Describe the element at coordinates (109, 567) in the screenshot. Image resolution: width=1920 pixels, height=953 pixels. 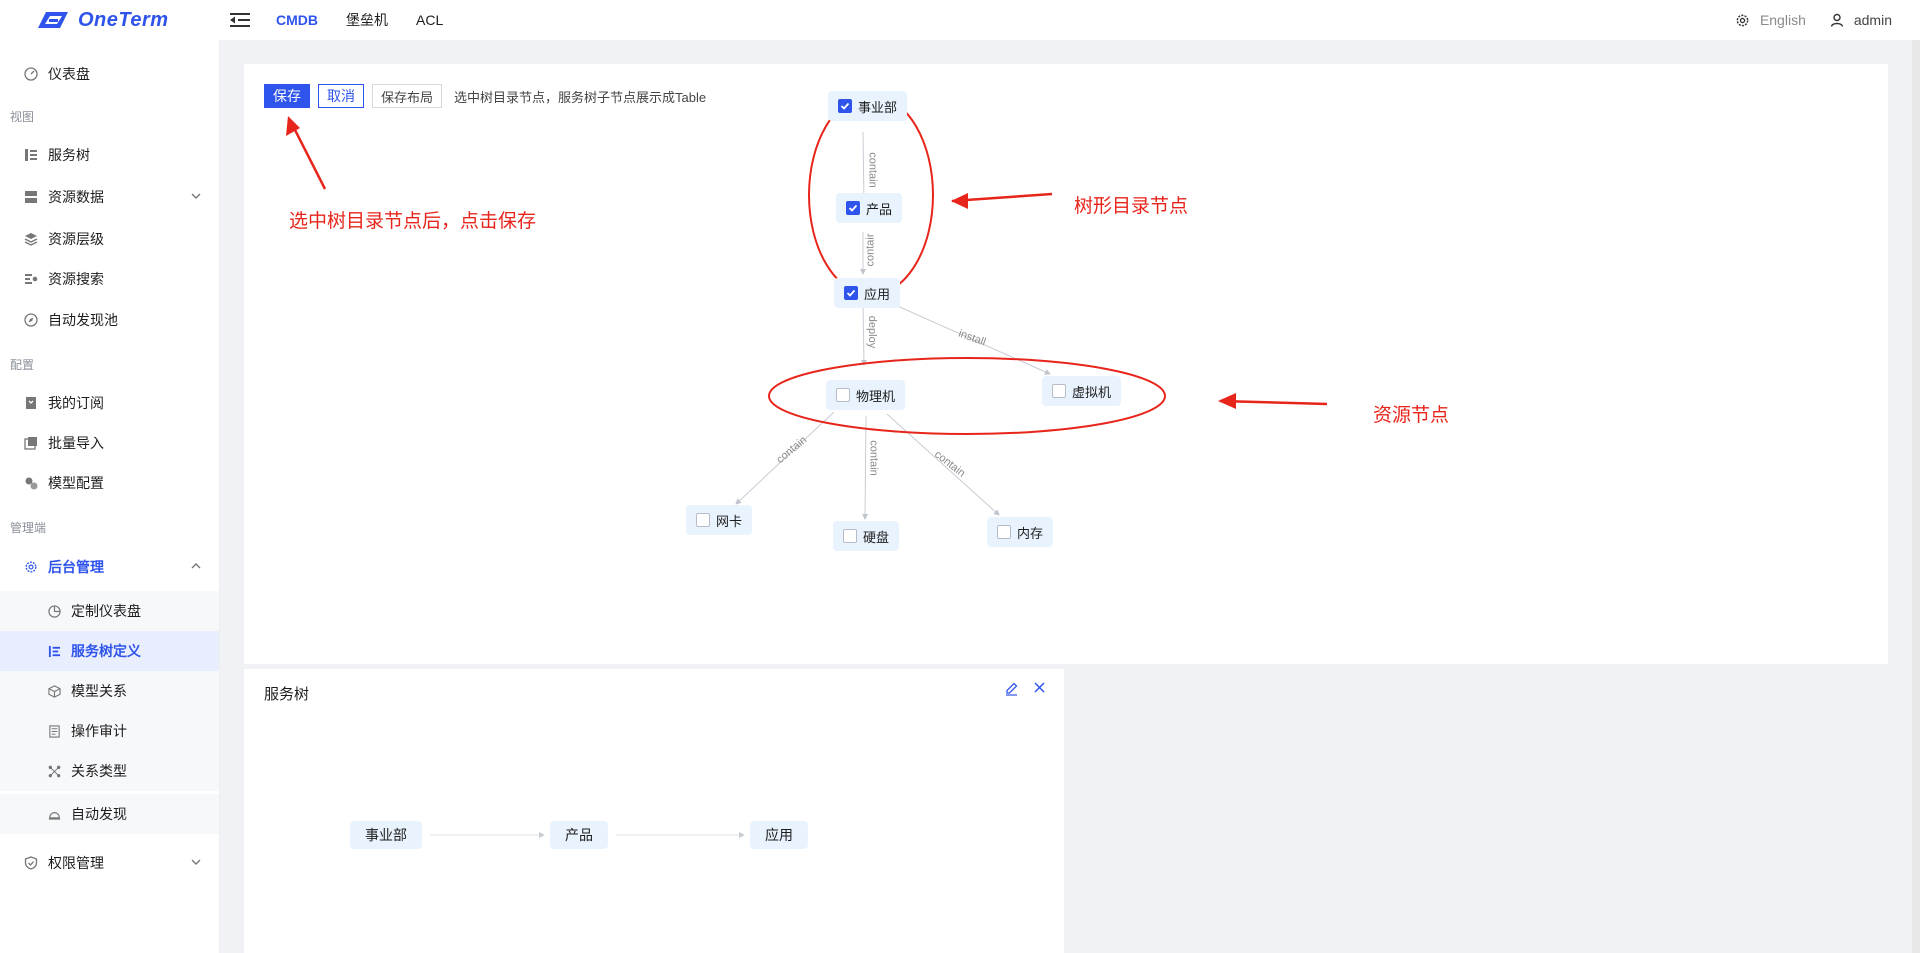
I see `sidebar-item-backend-admin: 后台管理` at that location.